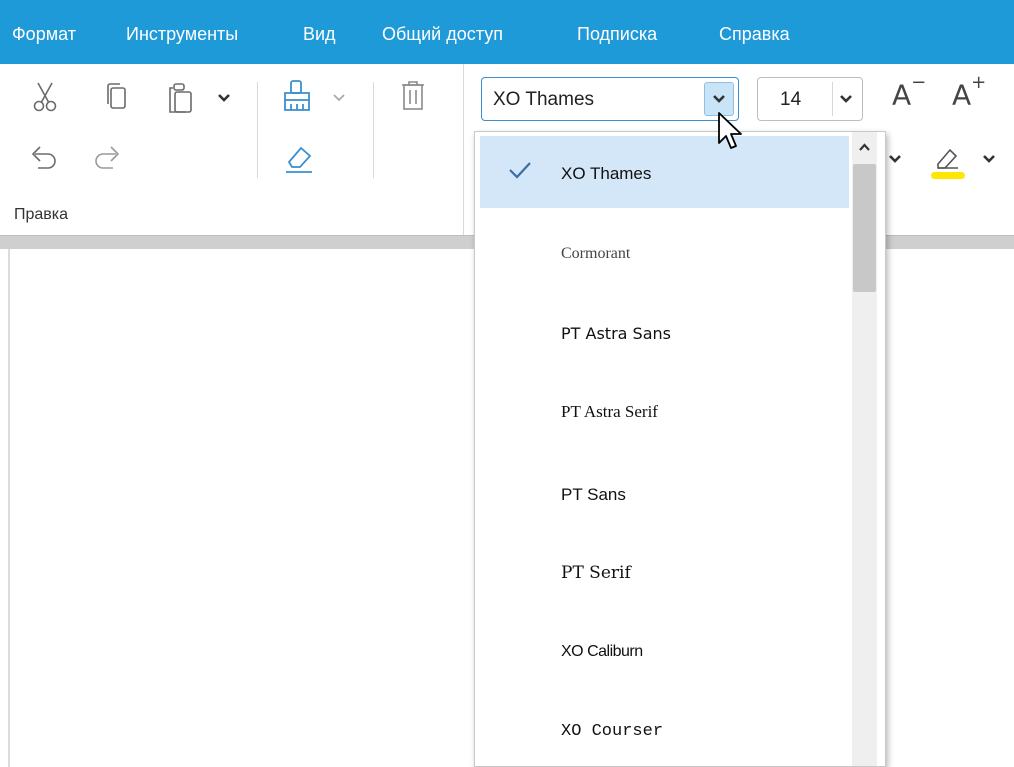 The height and width of the screenshot is (767, 1014). Describe the element at coordinates (616, 333) in the screenshot. I see `font-option-label: PT Astra Sans` at that location.